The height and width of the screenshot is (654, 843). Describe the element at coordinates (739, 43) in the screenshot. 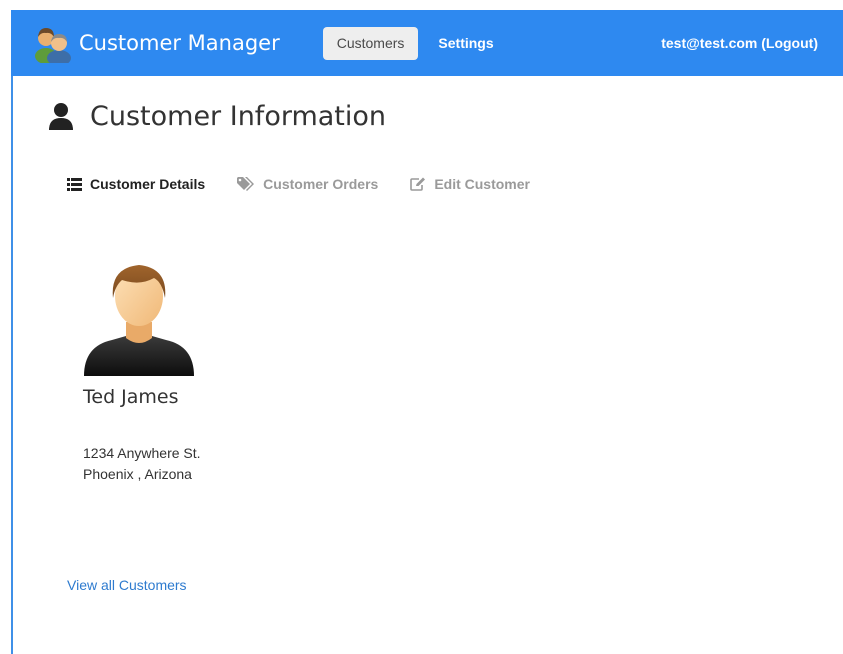

I see `user-logout-link: test@test.com (Logout)` at that location.